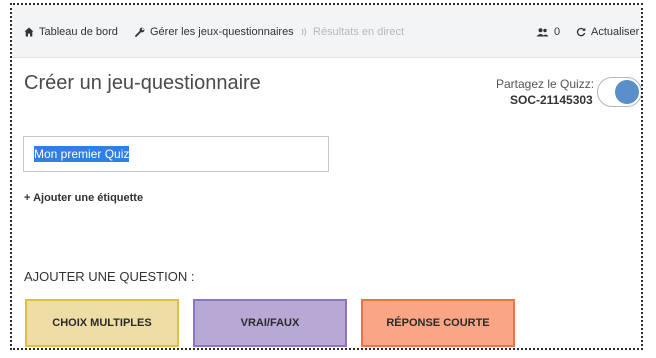  What do you see at coordinates (627, 92) in the screenshot?
I see `toggle-knob` at bounding box center [627, 92].